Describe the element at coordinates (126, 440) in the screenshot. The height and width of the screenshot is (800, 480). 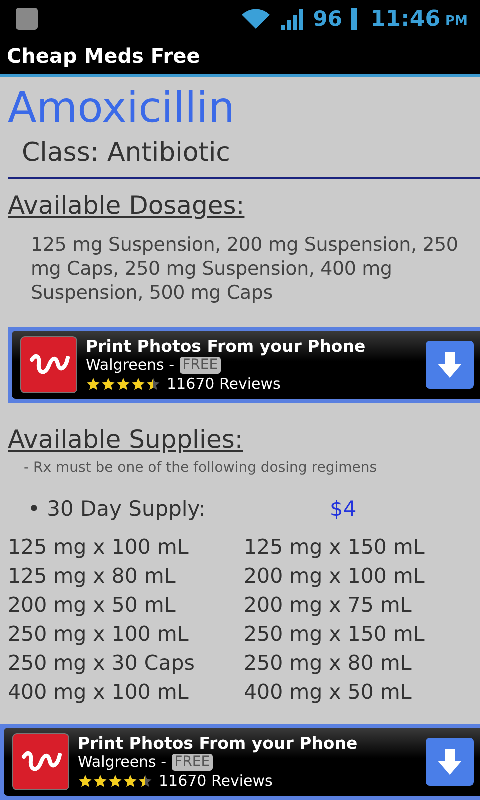
I see `section-heading: Available Supplies:` at that location.